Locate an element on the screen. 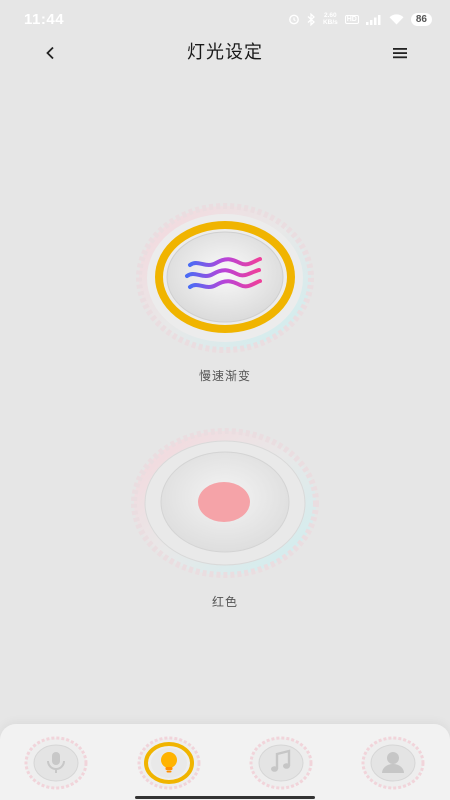  nav-item-music is located at coordinates (281, 763).